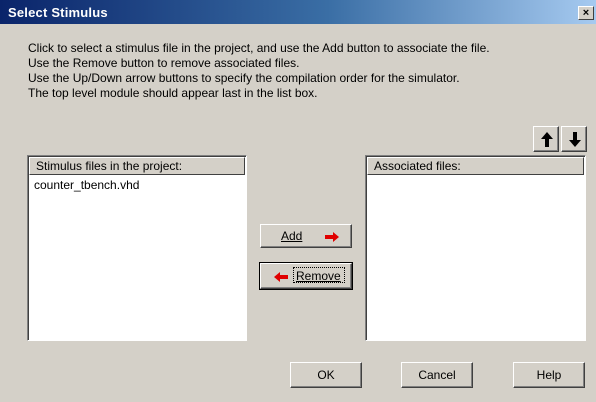 Image resolution: width=596 pixels, height=402 pixels. I want to click on red-arrow-left-icon, so click(281, 277).